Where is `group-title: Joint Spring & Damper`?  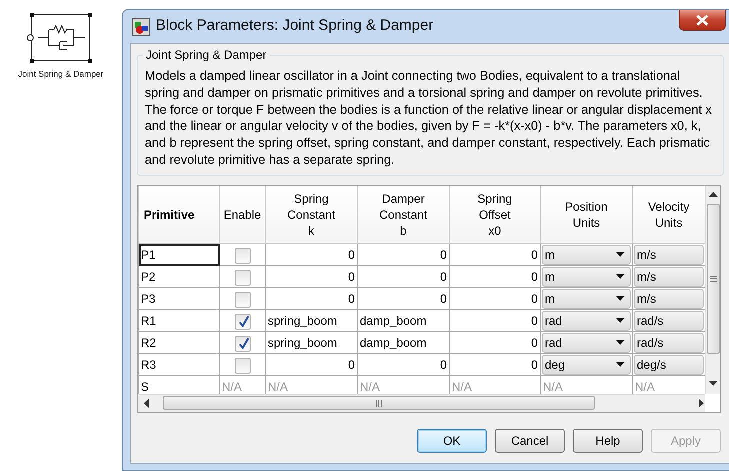
group-title: Joint Spring & Damper is located at coordinates (206, 55).